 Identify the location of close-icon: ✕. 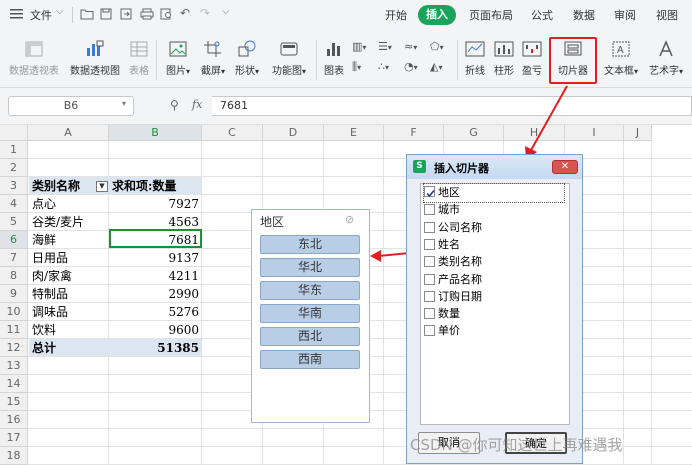
(565, 167).